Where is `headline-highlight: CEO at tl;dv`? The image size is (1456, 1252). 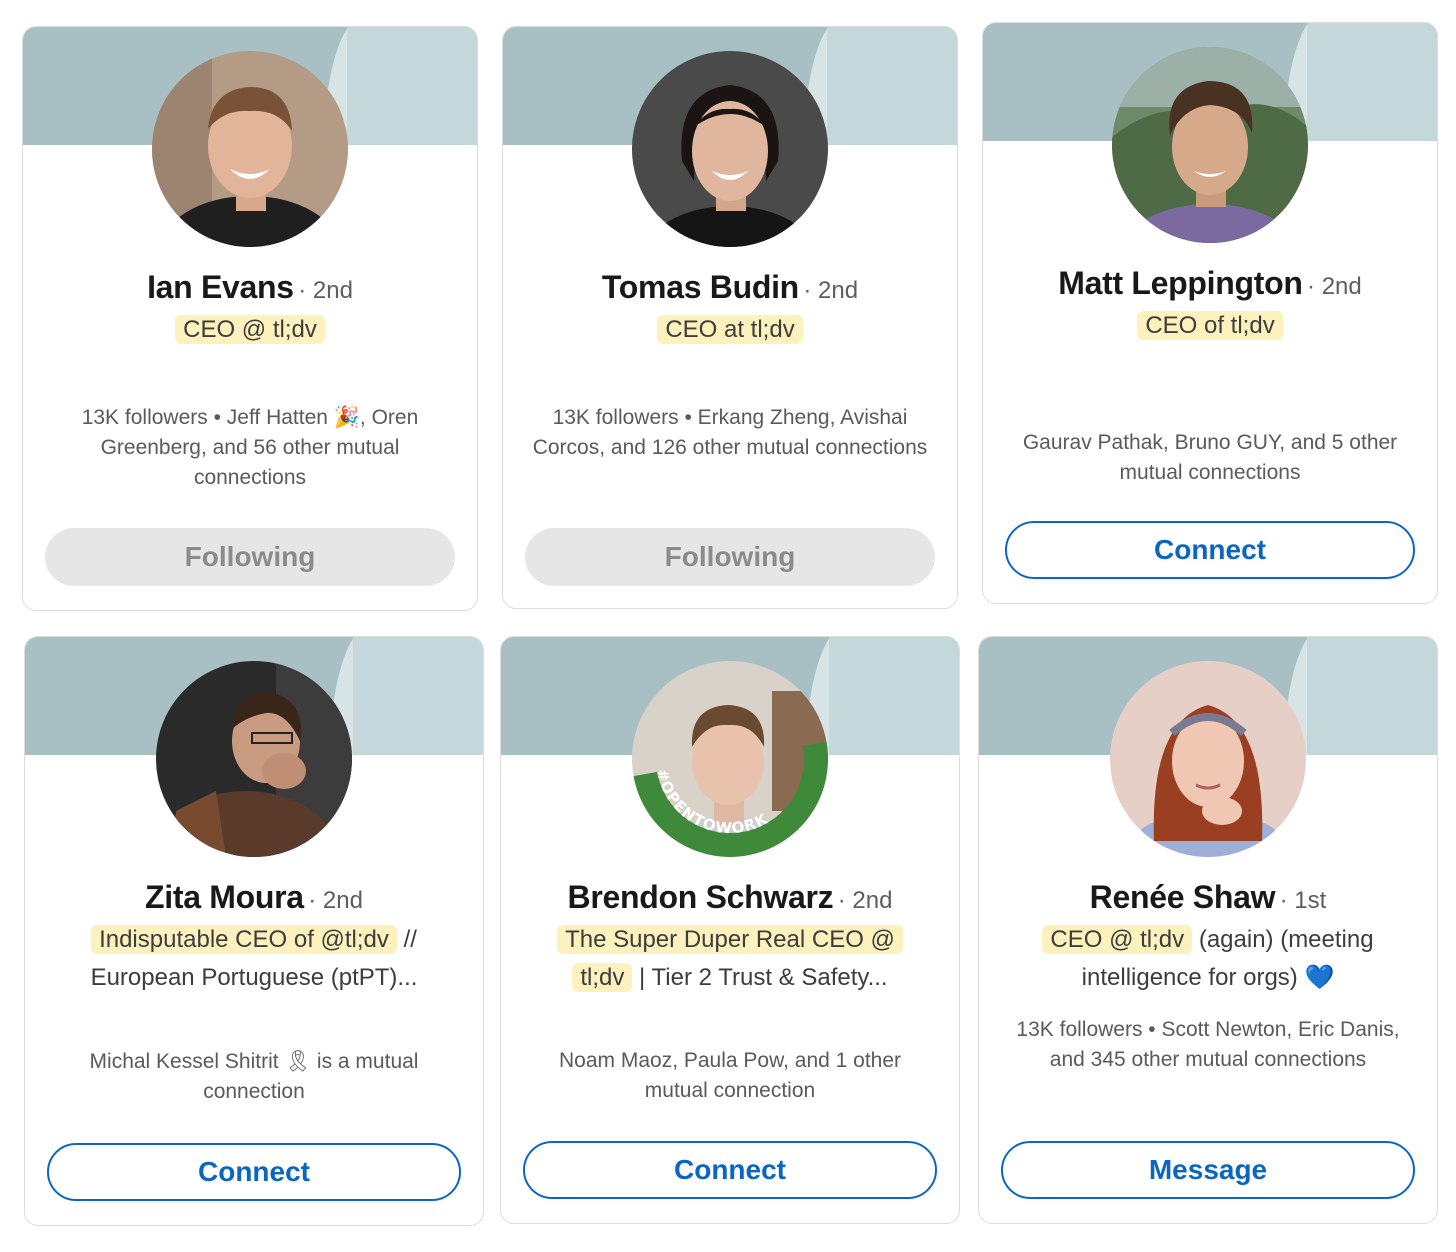
headline-highlight: CEO at tl;dv is located at coordinates (730, 329).